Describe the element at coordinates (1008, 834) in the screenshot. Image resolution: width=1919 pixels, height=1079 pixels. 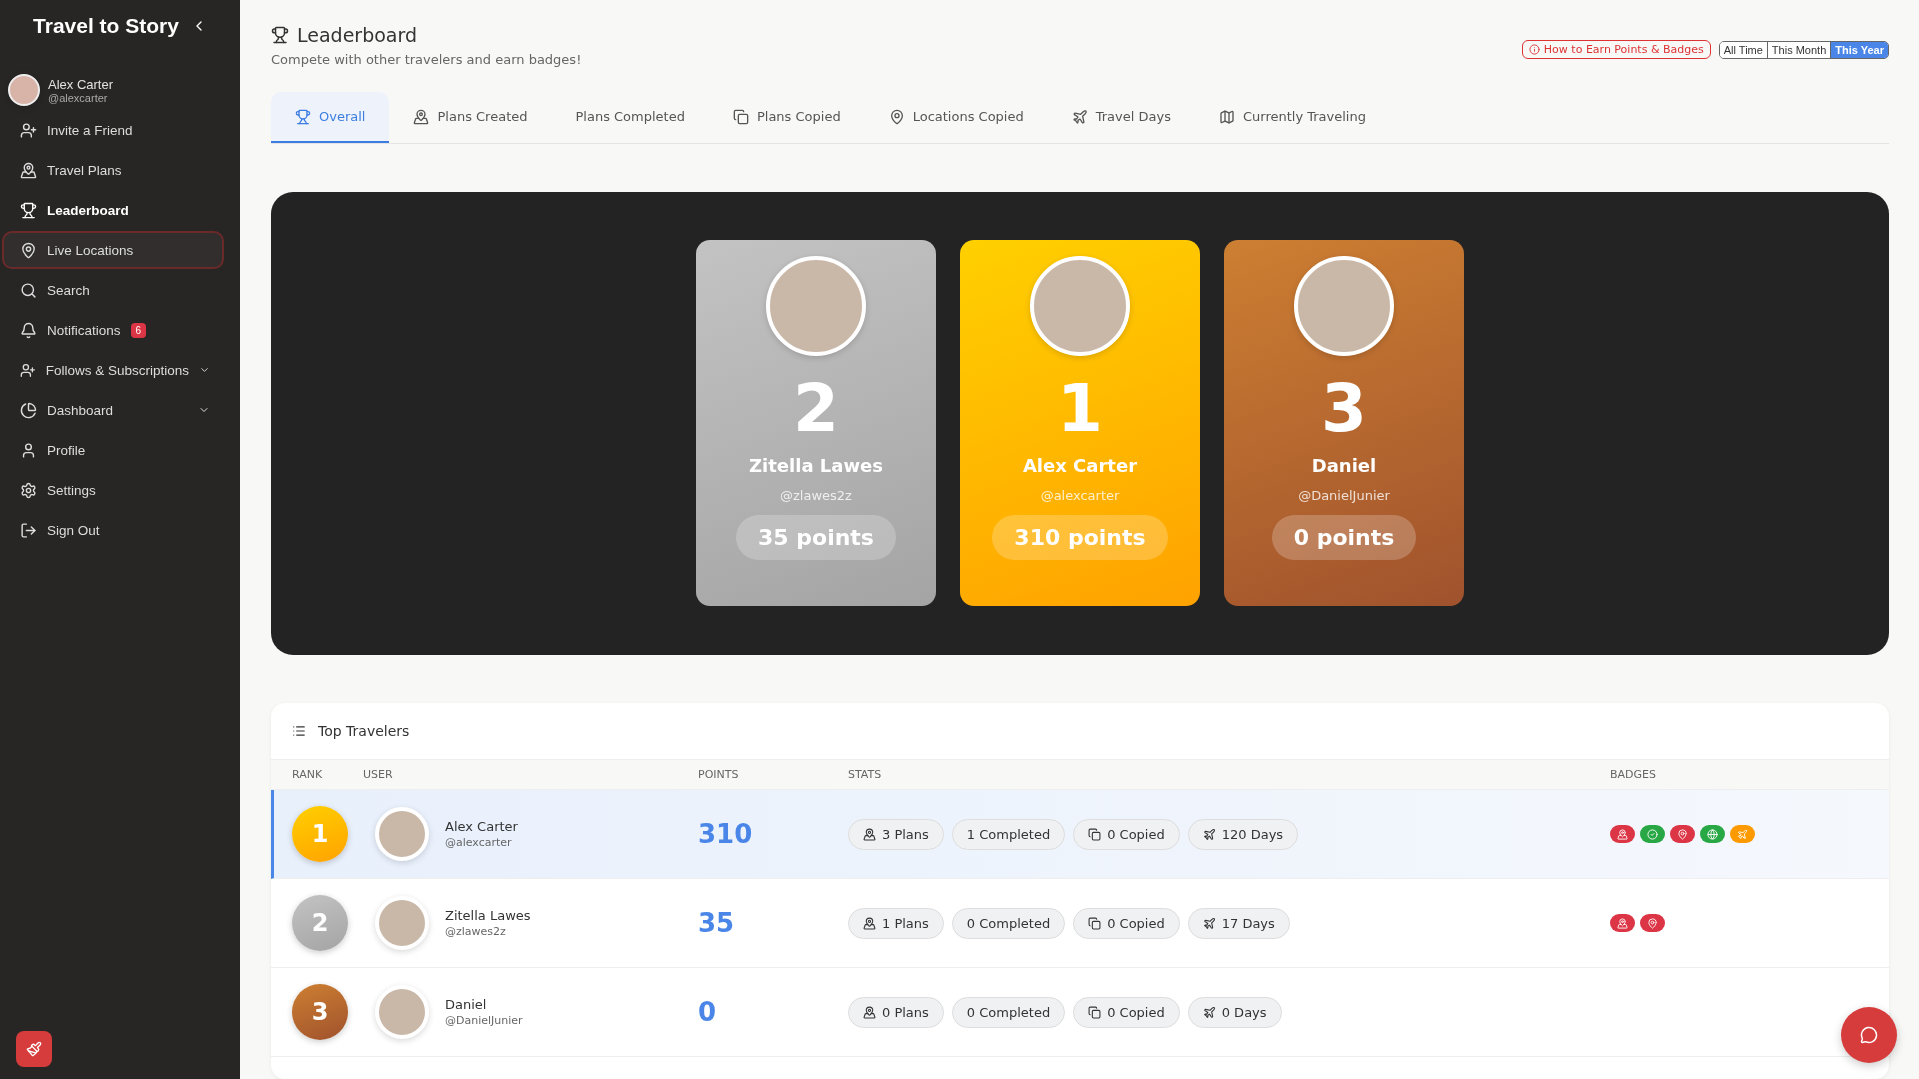
I see `stat-chip: 1 Completed` at that location.